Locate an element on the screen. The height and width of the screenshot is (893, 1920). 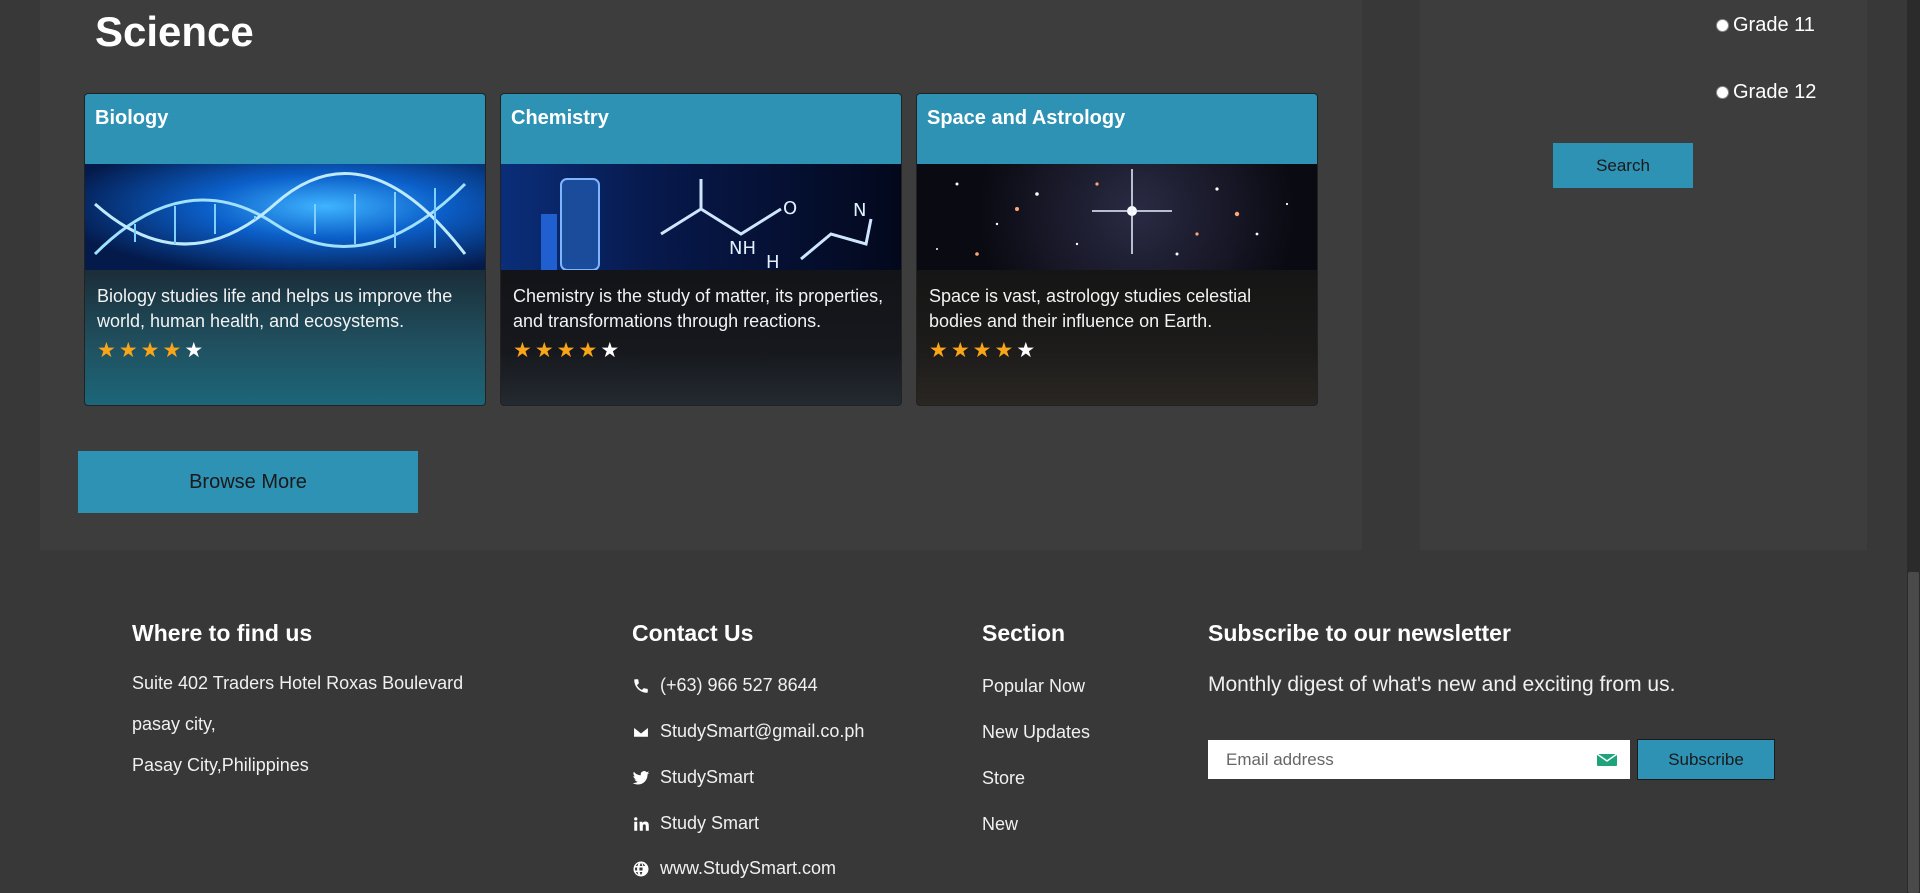
linkedin-icon is located at coordinates (641, 823).